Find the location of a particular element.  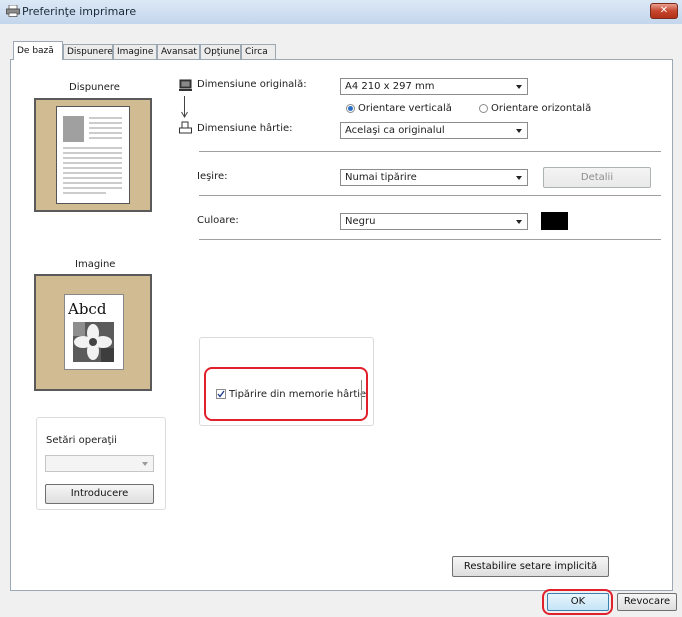

page-layout-icon is located at coordinates (93, 155).